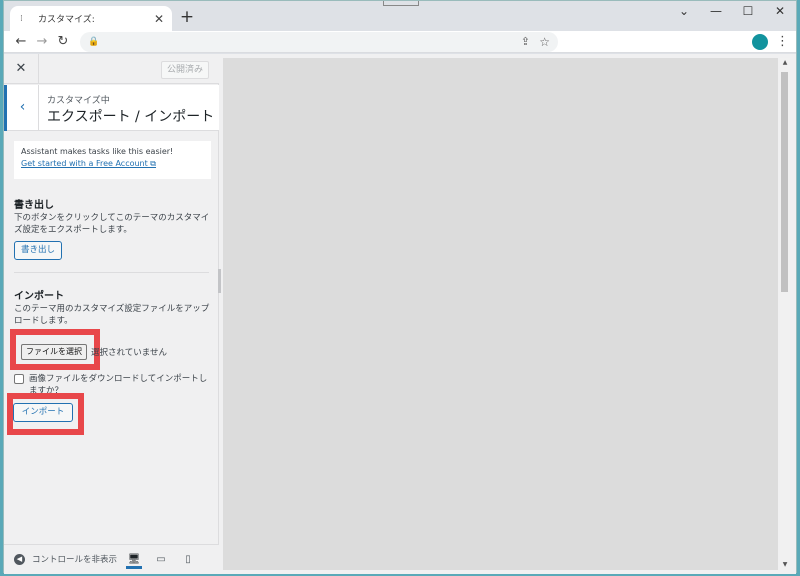  Describe the element at coordinates (782, 42) in the screenshot. I see `browser-menu-icon: ⋮` at that location.